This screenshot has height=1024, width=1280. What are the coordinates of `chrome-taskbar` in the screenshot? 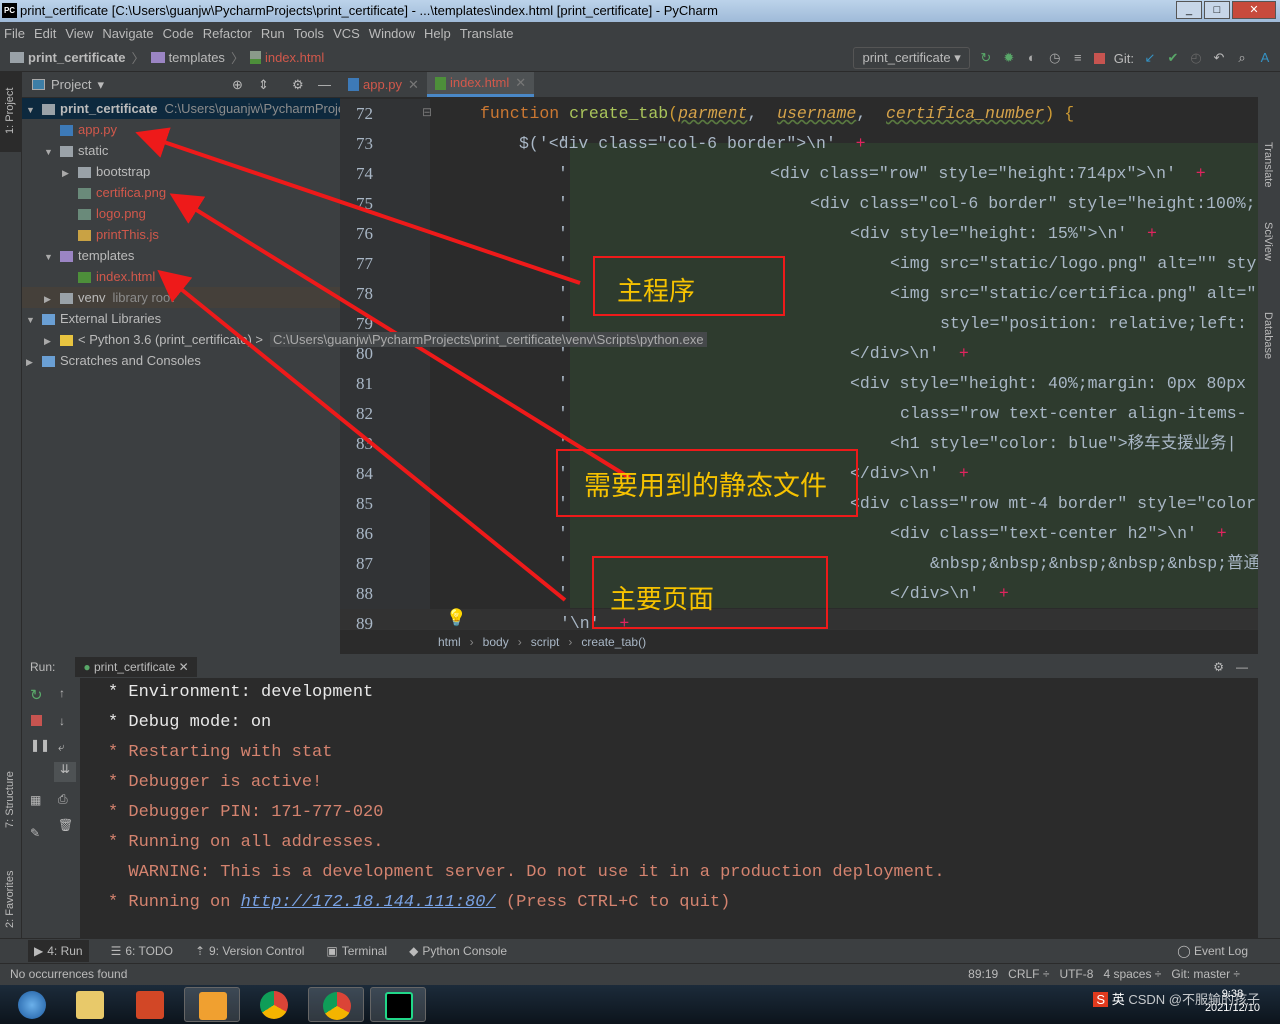 It's located at (274, 1004).